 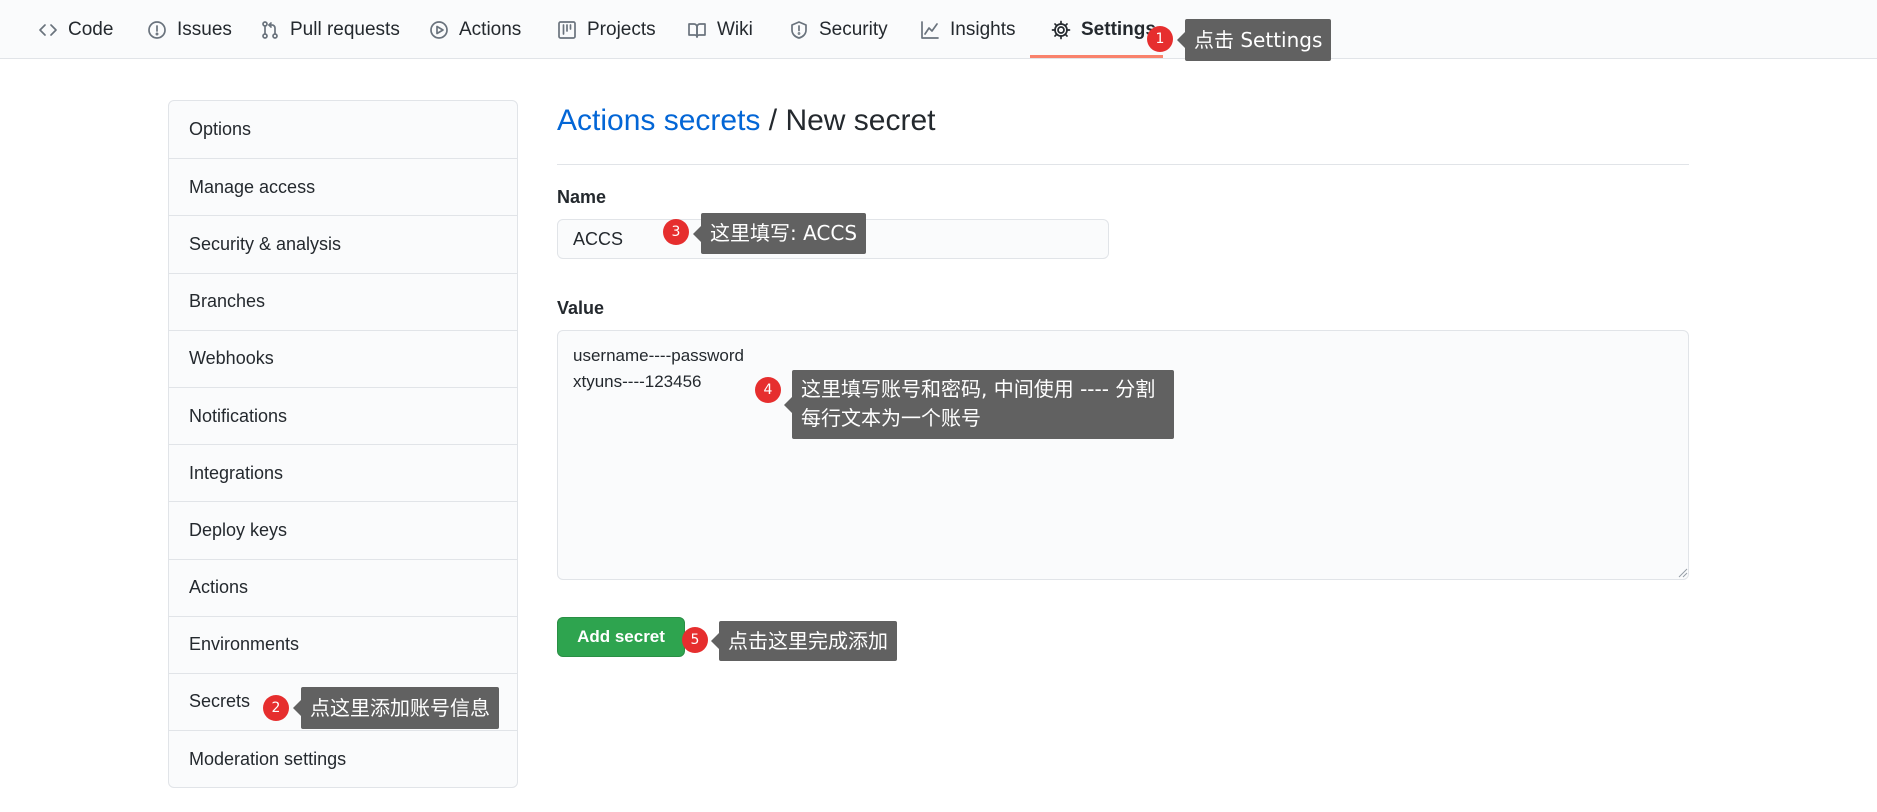 I want to click on sidebar-item-options: Options, so click(x=343, y=129).